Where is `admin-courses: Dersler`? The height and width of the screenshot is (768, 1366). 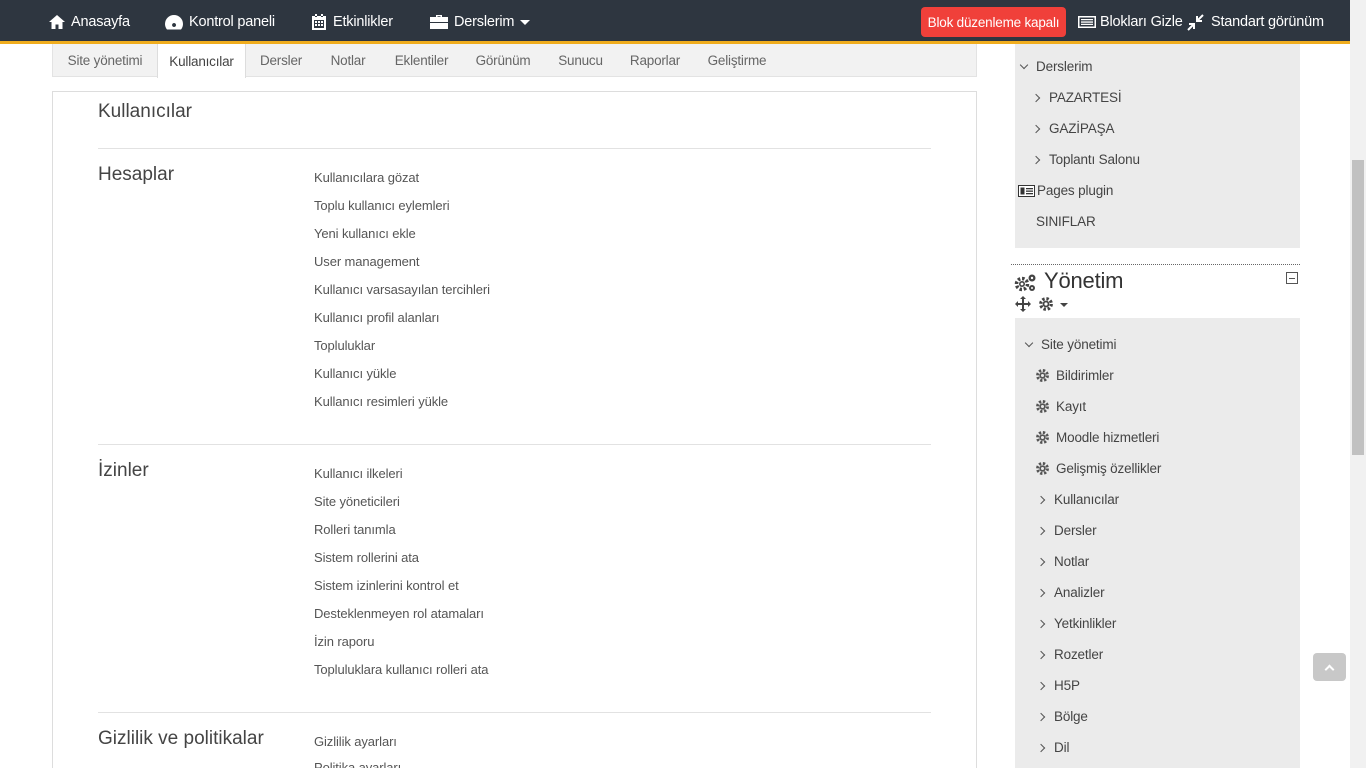
admin-courses: Dersler is located at coordinates (1066, 530).